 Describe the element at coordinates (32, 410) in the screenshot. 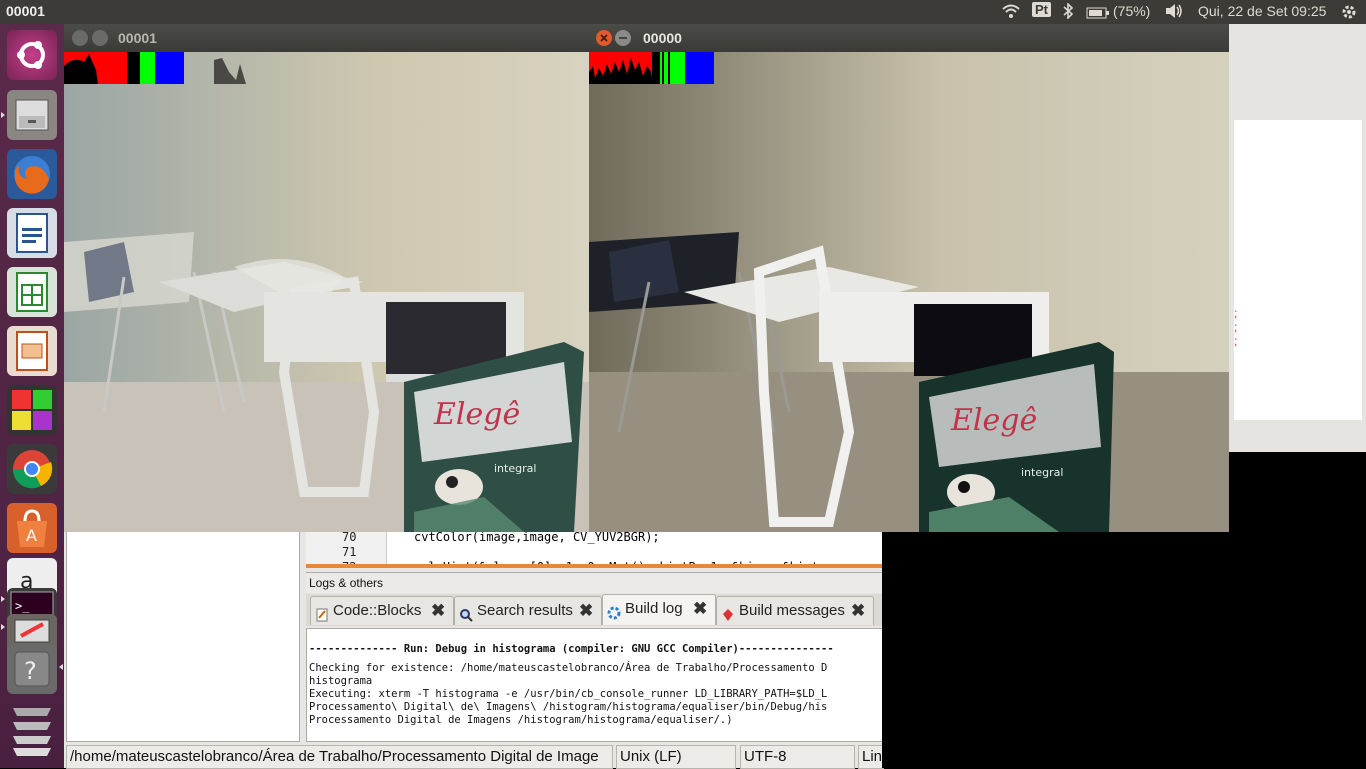

I see `apps-grid-icon` at that location.